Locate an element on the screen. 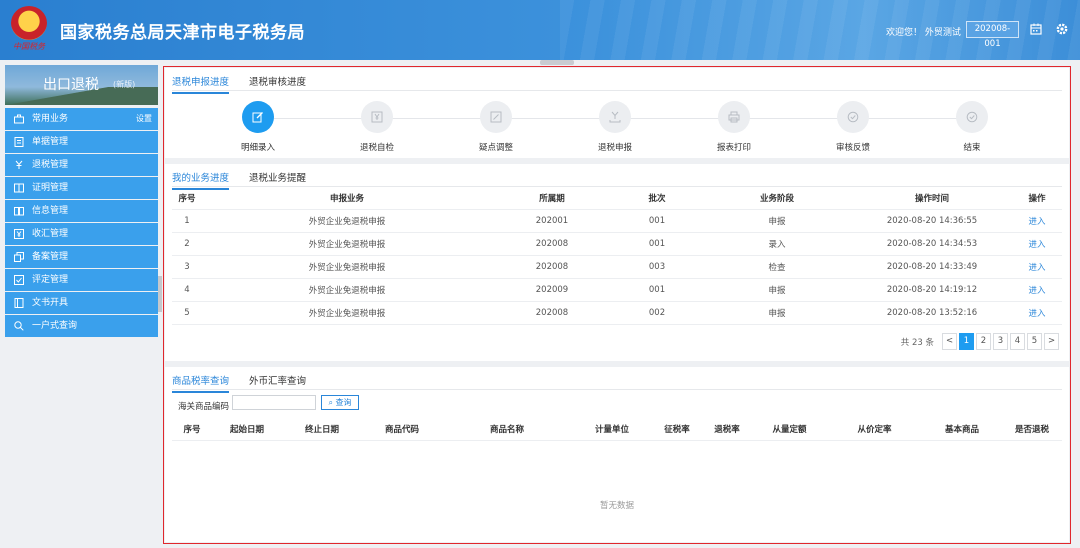 The height and width of the screenshot is (548, 1080). table-header-row: 序号 申报业务 所属期 批次 业务阶段 操作时间 操作 is located at coordinates (617, 198).